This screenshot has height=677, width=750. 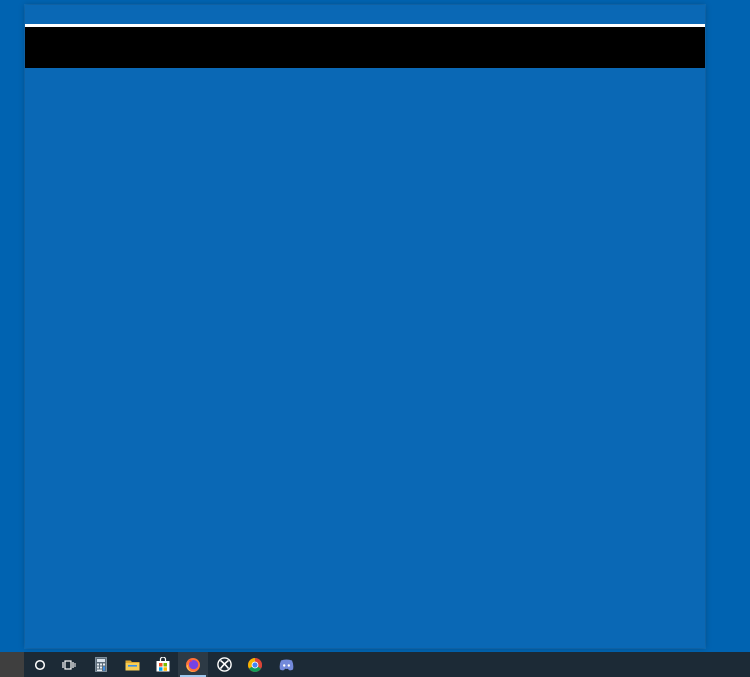 What do you see at coordinates (375, 664) in the screenshot?
I see `taskbar` at bounding box center [375, 664].